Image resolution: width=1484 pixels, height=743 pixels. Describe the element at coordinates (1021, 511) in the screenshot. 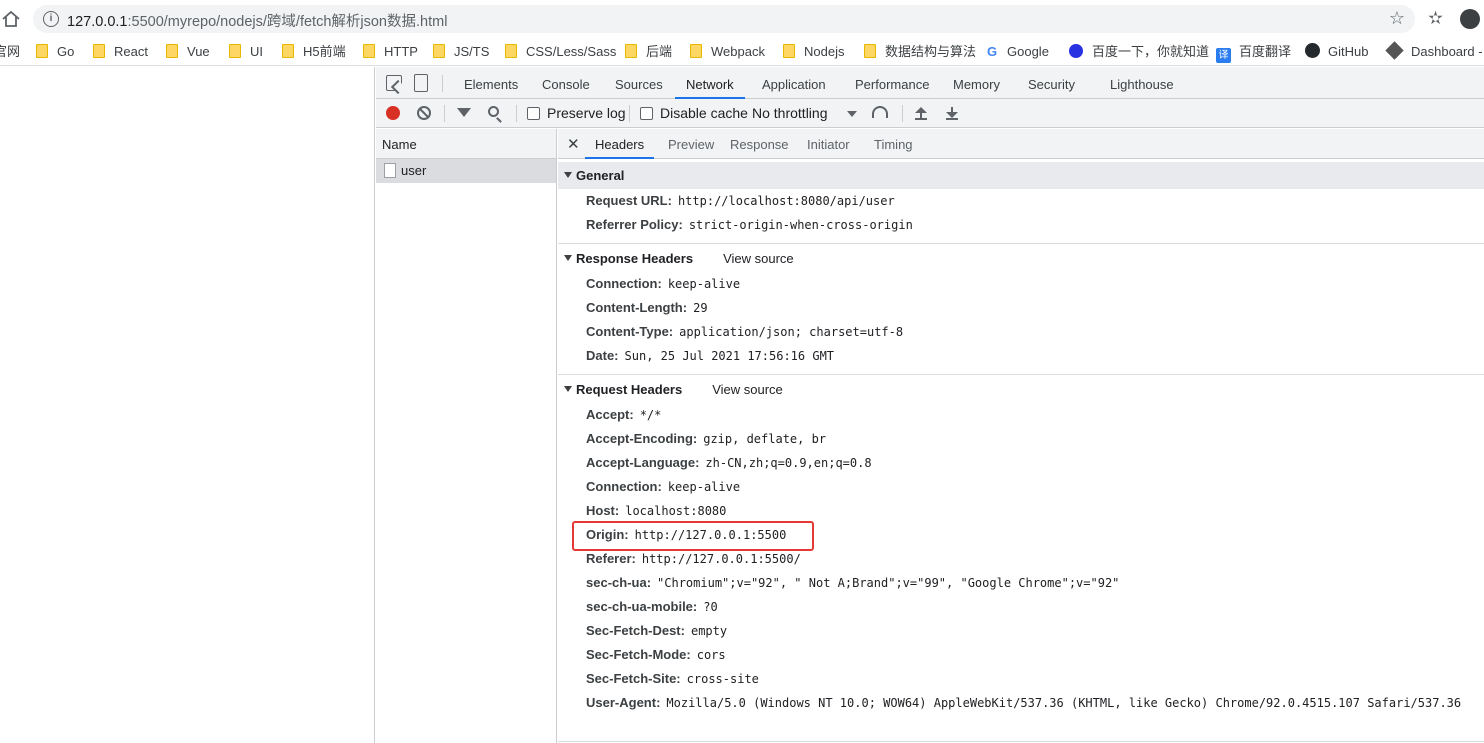

I see `header-row: Host: localhost:8080` at that location.